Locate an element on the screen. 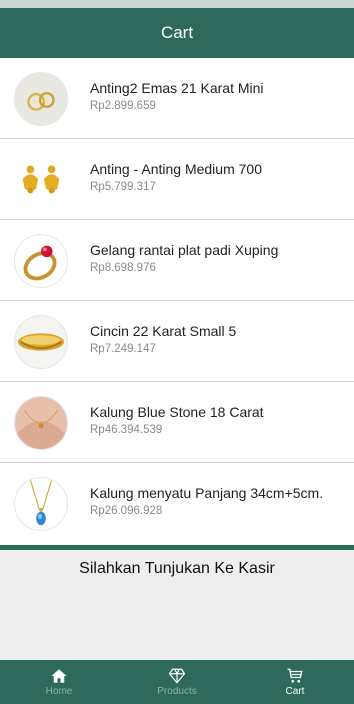  home-icon is located at coordinates (59, 676).